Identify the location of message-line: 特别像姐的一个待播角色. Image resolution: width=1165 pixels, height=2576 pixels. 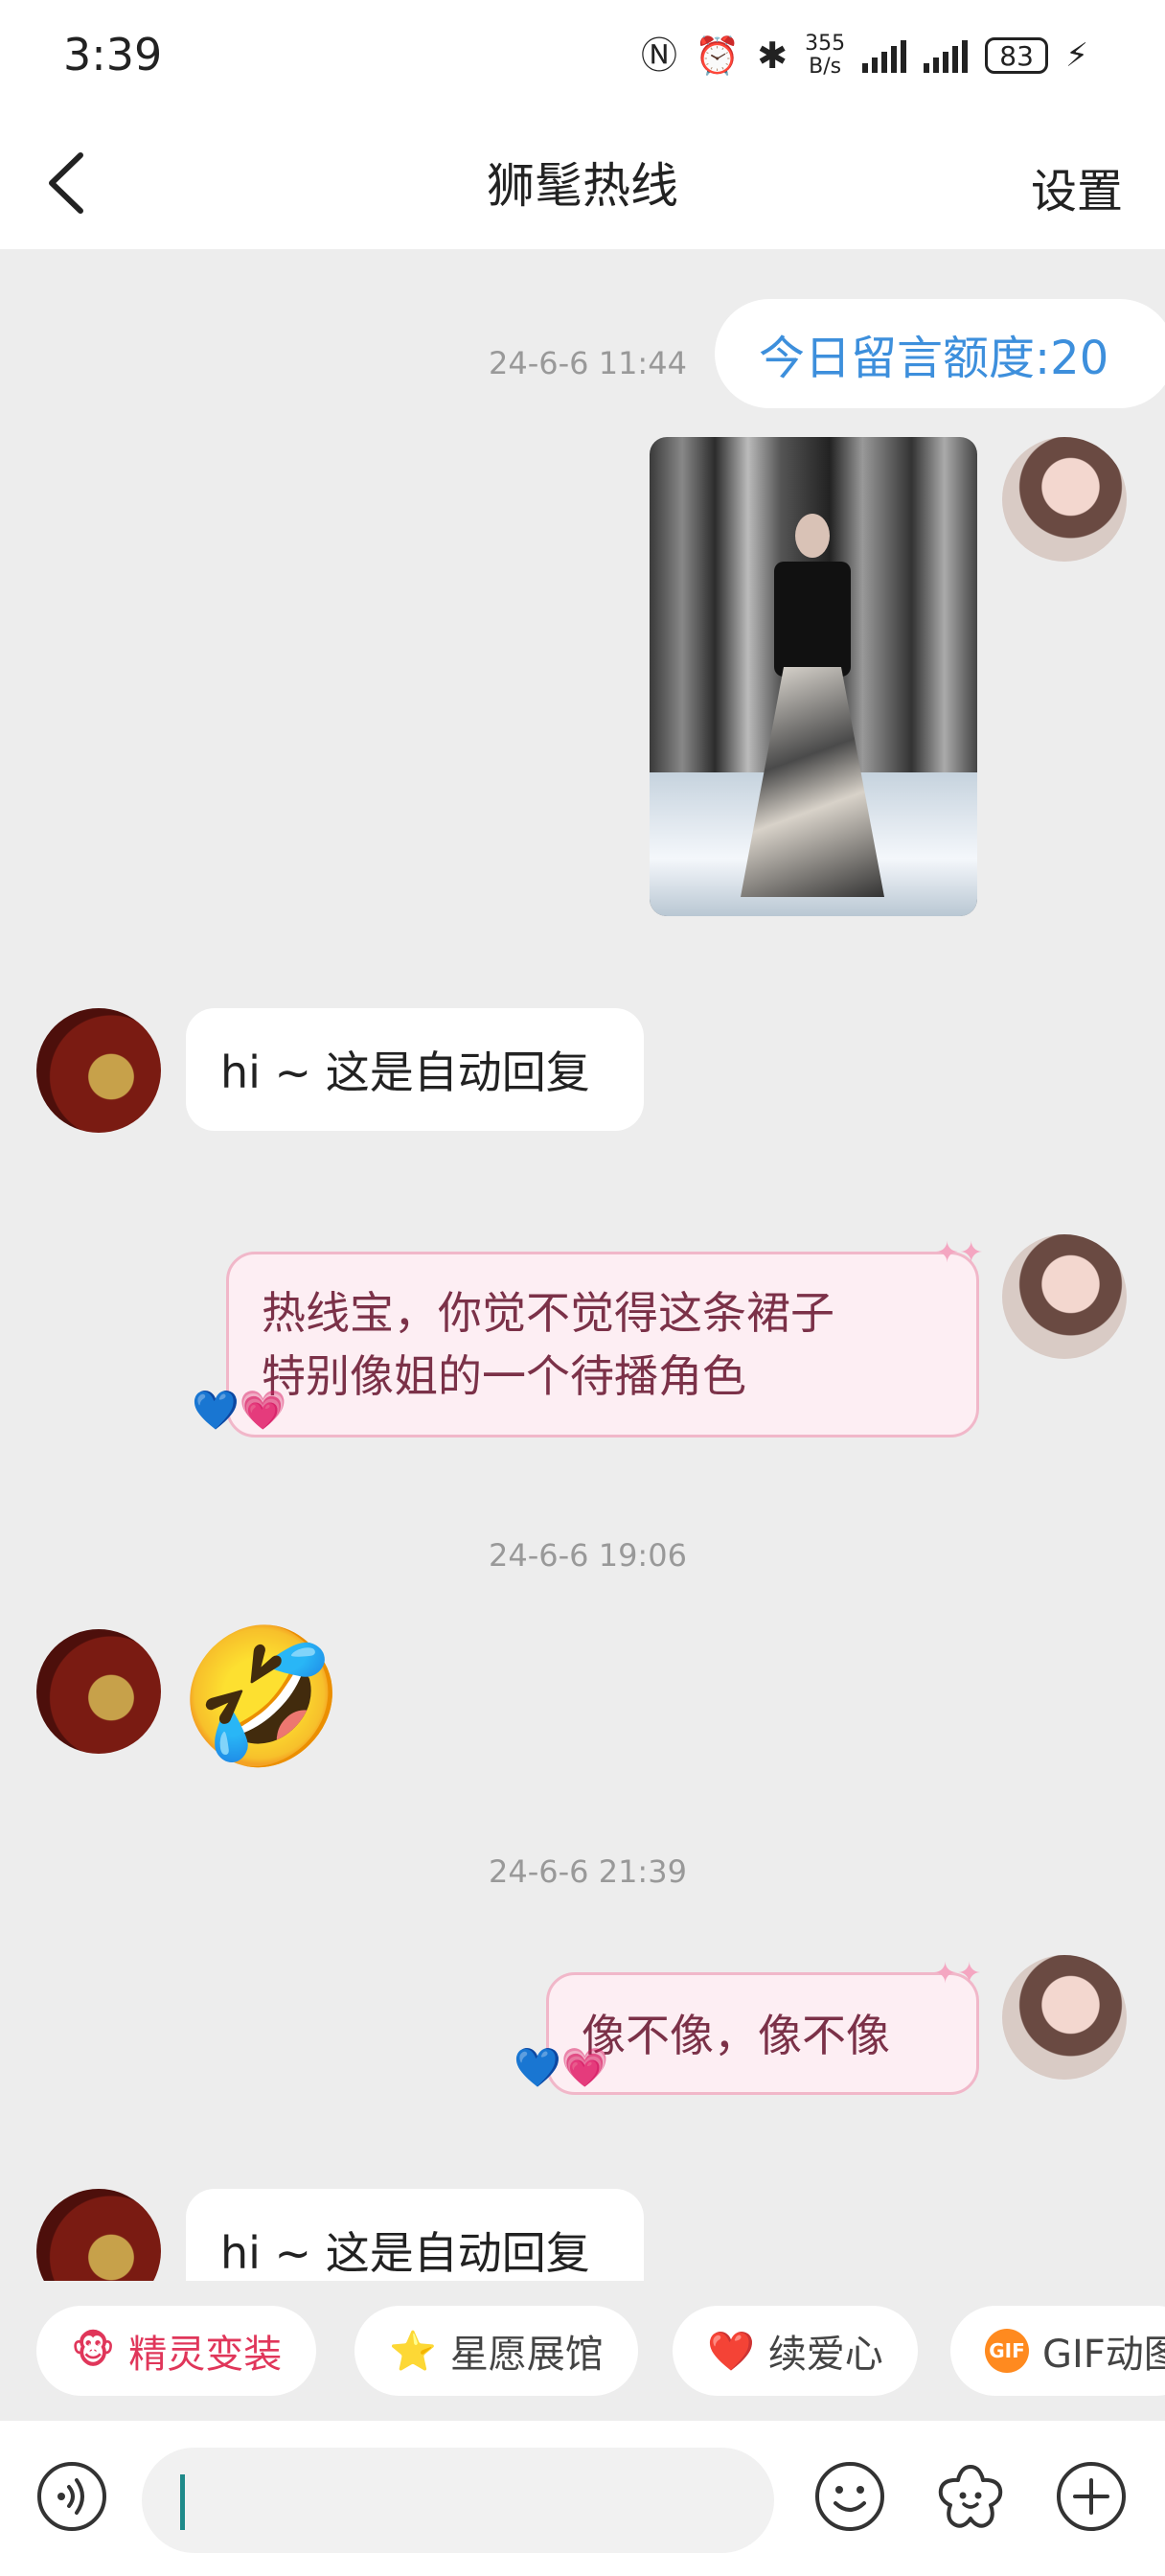
(504, 1376).